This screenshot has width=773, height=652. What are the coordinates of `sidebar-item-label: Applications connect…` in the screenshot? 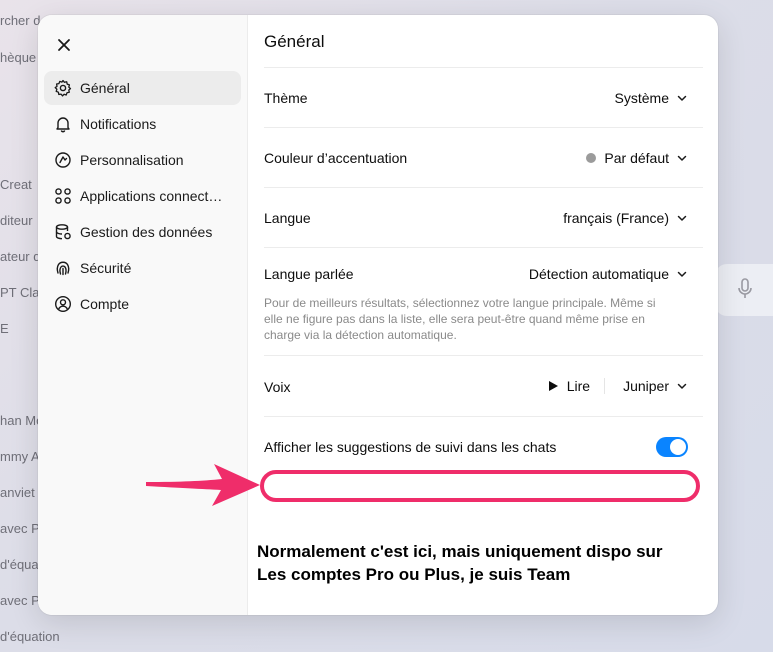 It's located at (151, 196).